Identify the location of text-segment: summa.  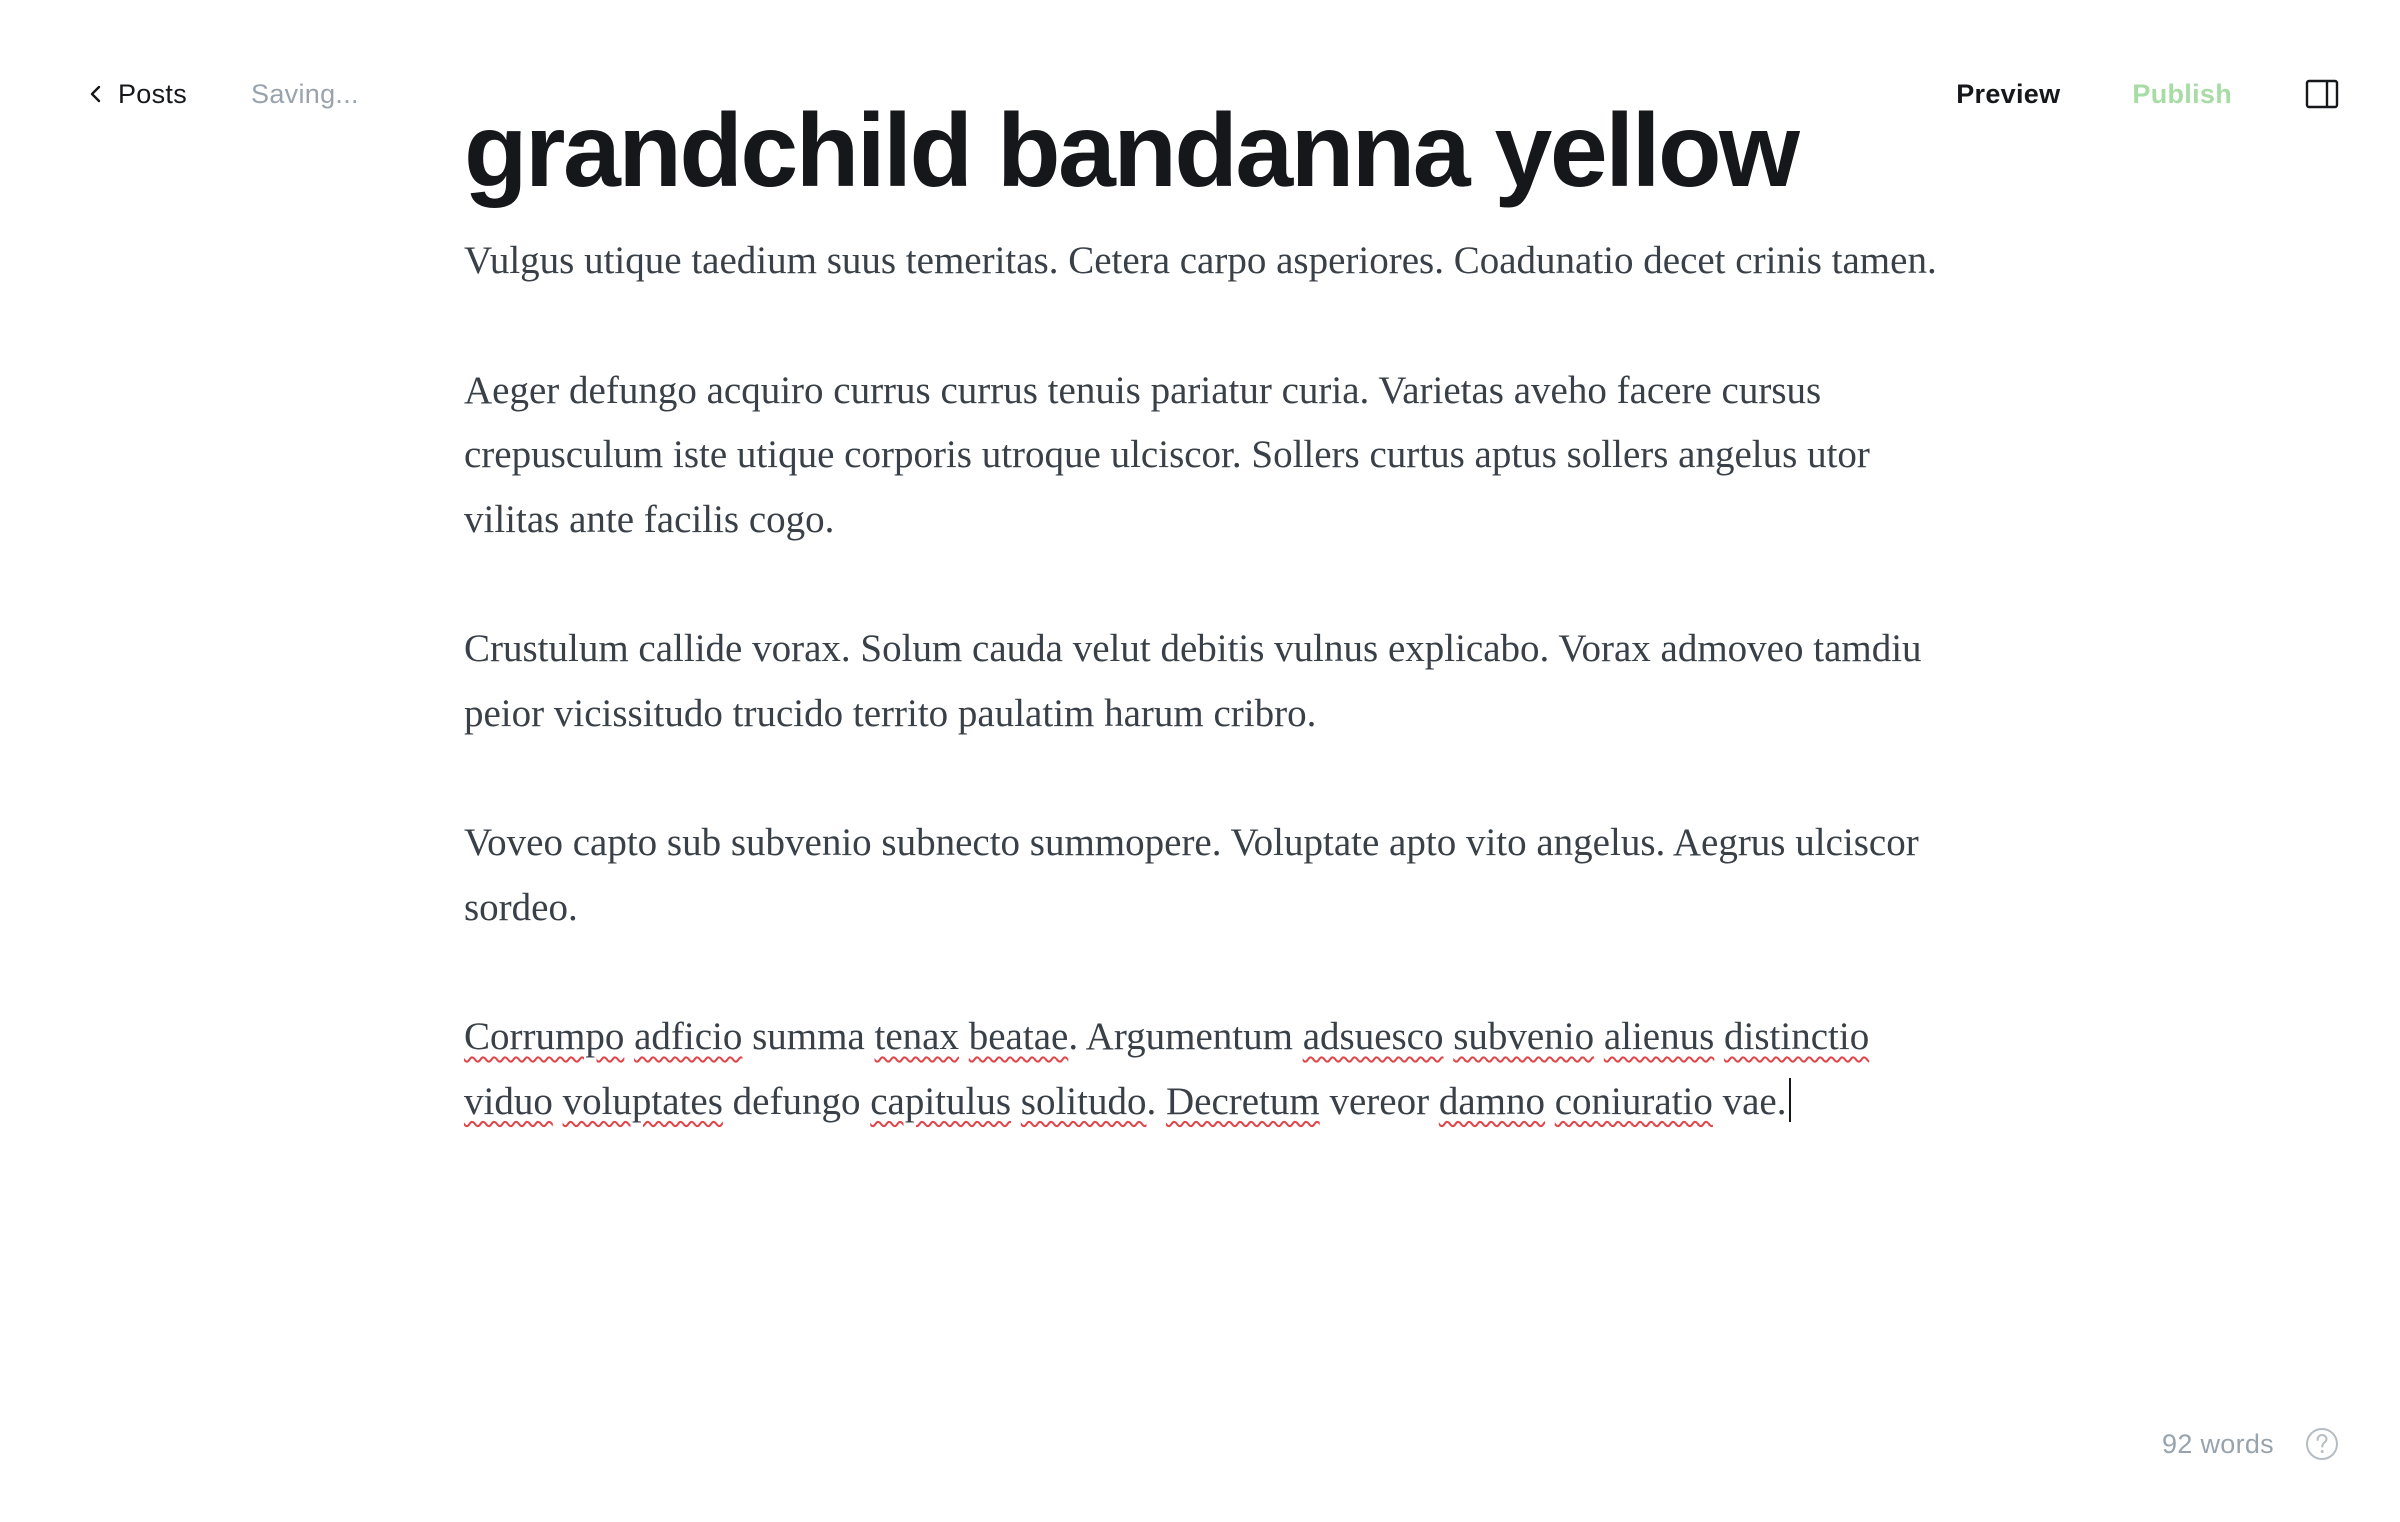
(808, 1036).